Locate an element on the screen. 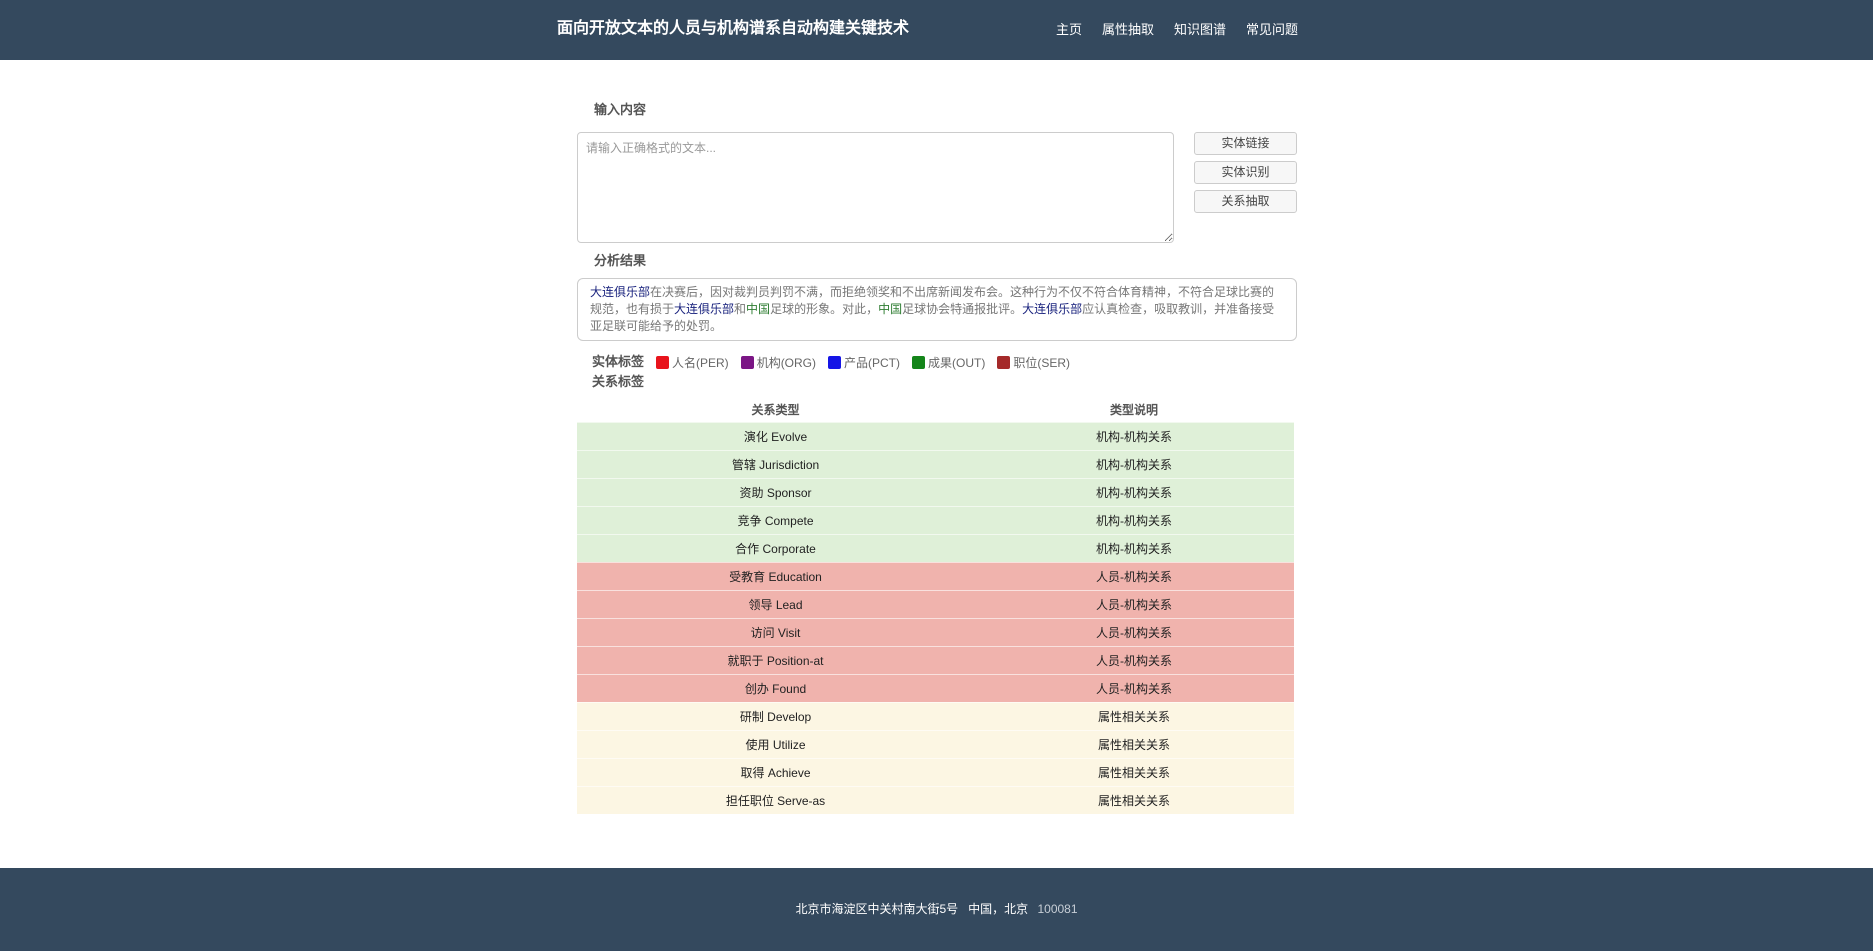 Image resolution: width=1873 pixels, height=951 pixels. table-row: 担任职位 Serve-as 属性相关关系 is located at coordinates (935, 799).